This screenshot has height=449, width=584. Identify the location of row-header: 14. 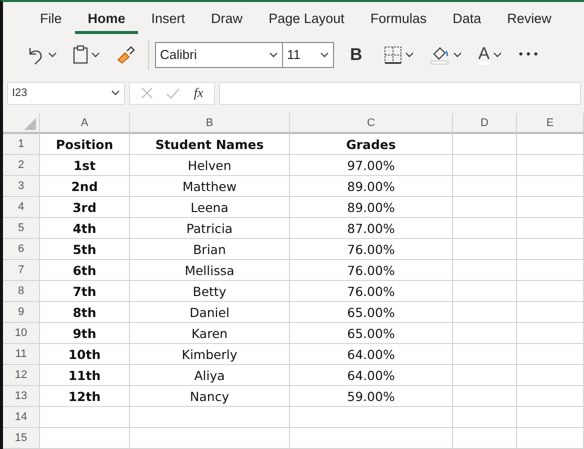
(21, 417).